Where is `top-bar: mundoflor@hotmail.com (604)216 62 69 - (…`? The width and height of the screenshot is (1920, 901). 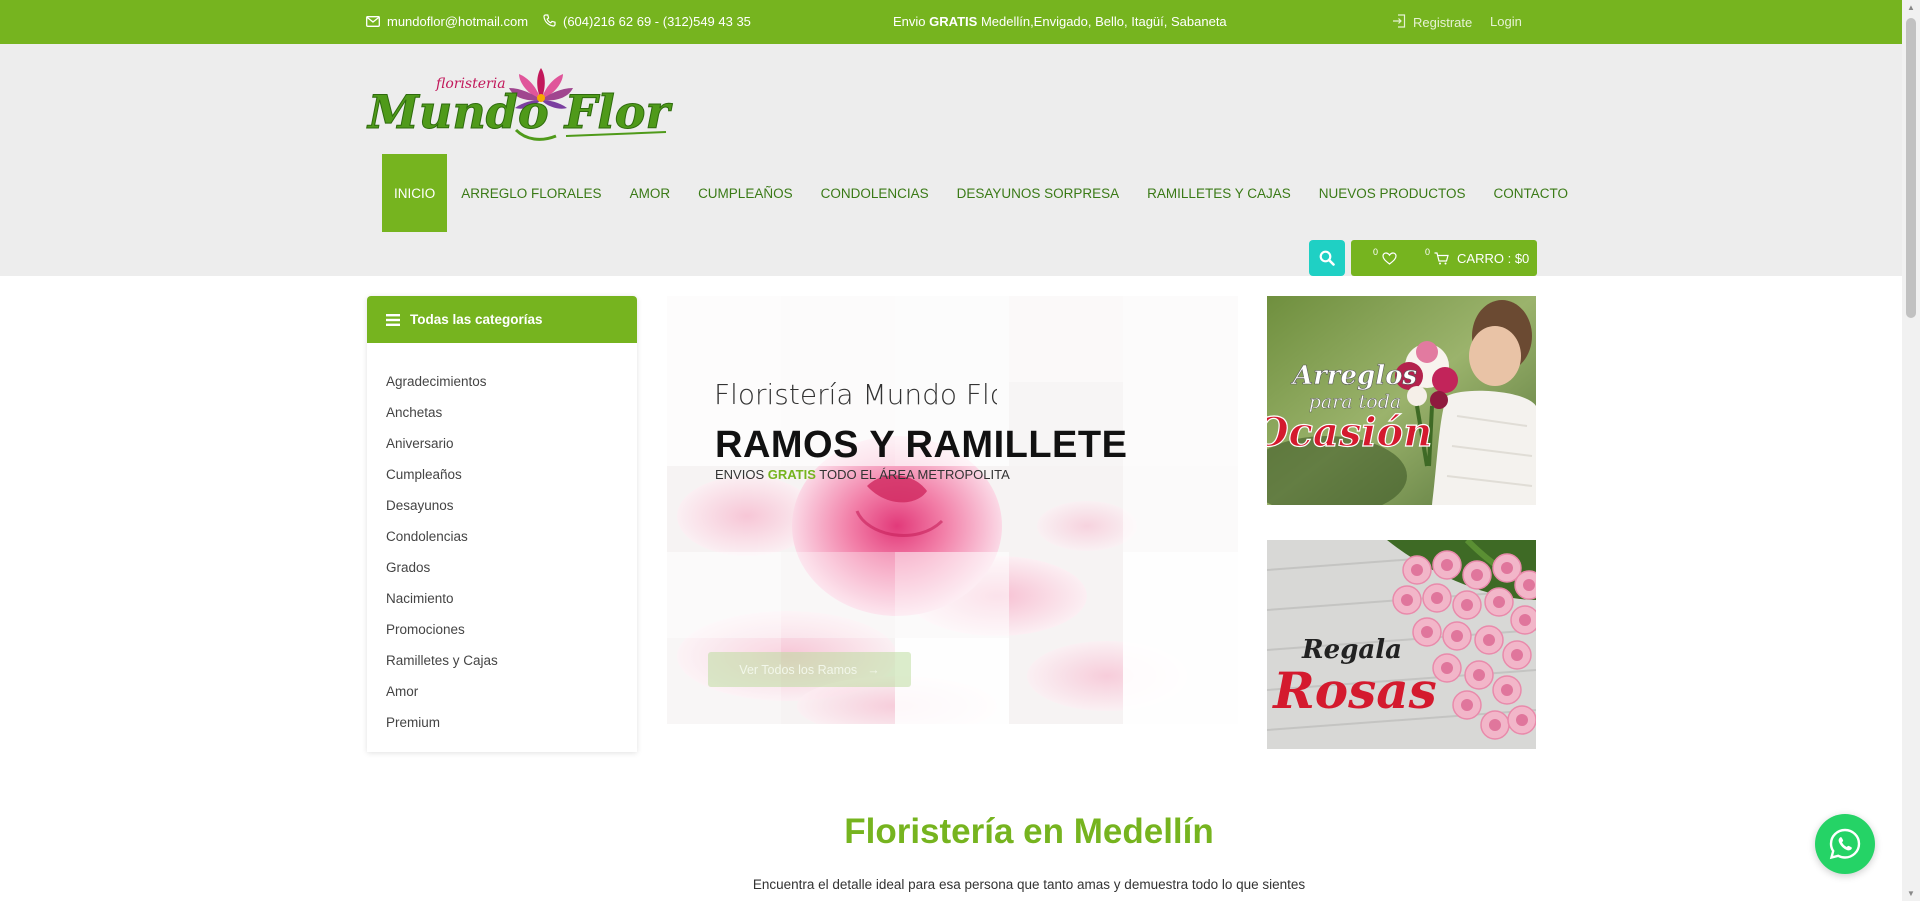 top-bar: mundoflor@hotmail.com (604)216 62 69 - (… is located at coordinates (951, 22).